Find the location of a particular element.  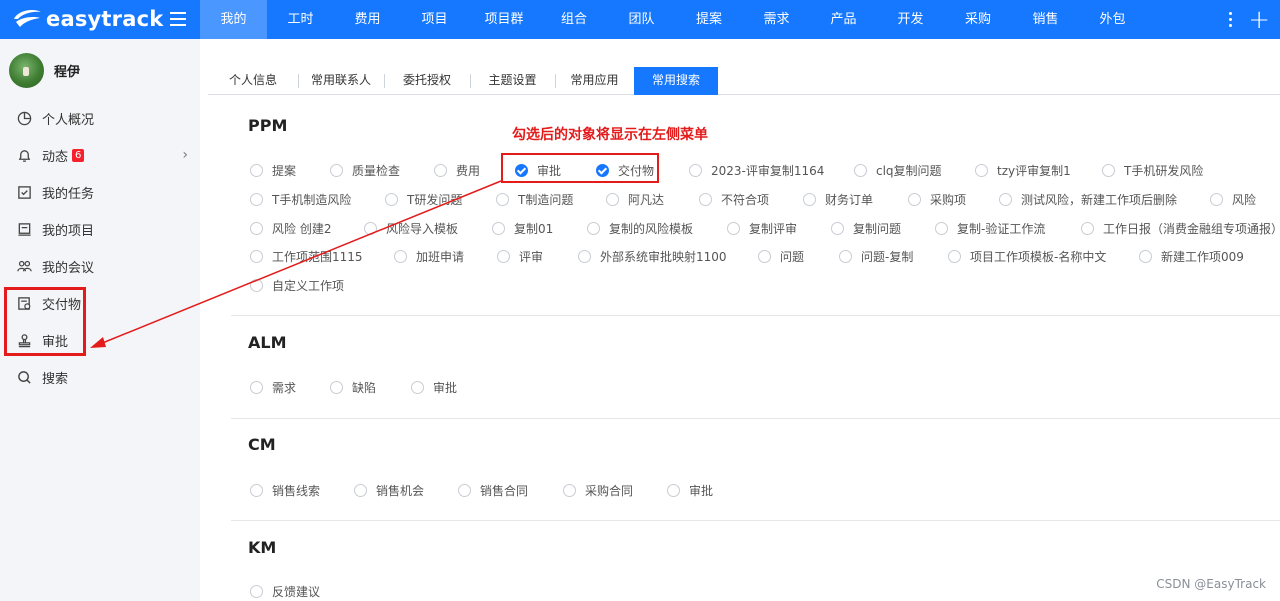

user-profile: 程伊 is located at coordinates (44, 70).